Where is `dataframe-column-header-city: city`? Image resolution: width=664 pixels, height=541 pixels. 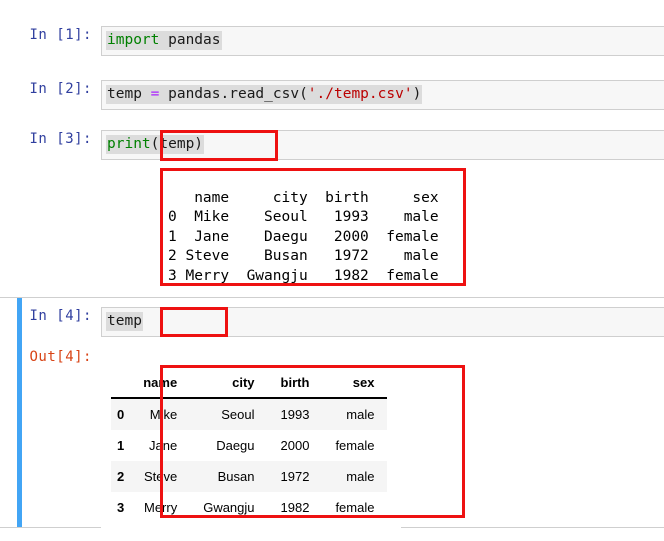 dataframe-column-header-city: city is located at coordinates (229, 385).